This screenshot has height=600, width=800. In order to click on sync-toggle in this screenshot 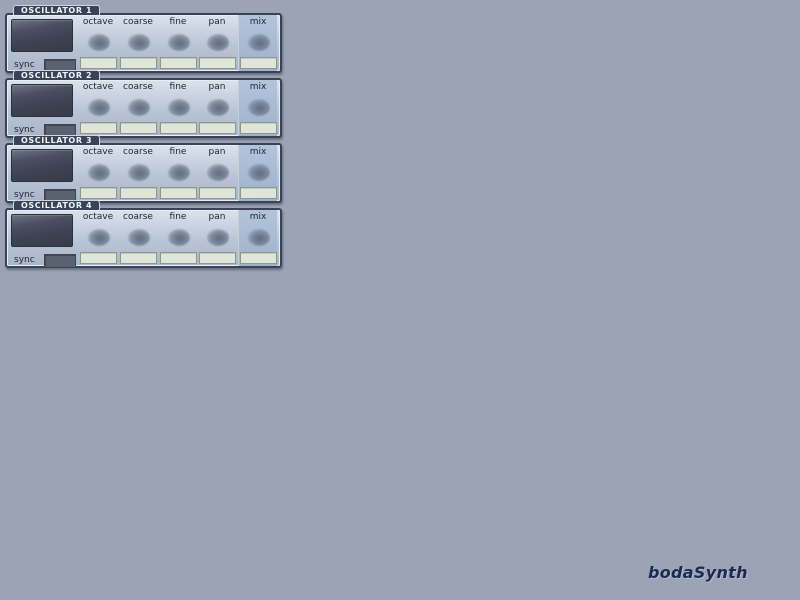, I will do `click(60, 261)`.